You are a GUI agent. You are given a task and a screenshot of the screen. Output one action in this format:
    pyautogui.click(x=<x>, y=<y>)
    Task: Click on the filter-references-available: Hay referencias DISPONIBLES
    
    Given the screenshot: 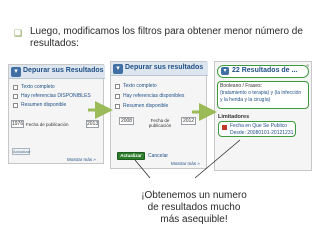 What is the action you would take?
    pyautogui.click(x=52, y=96)
    